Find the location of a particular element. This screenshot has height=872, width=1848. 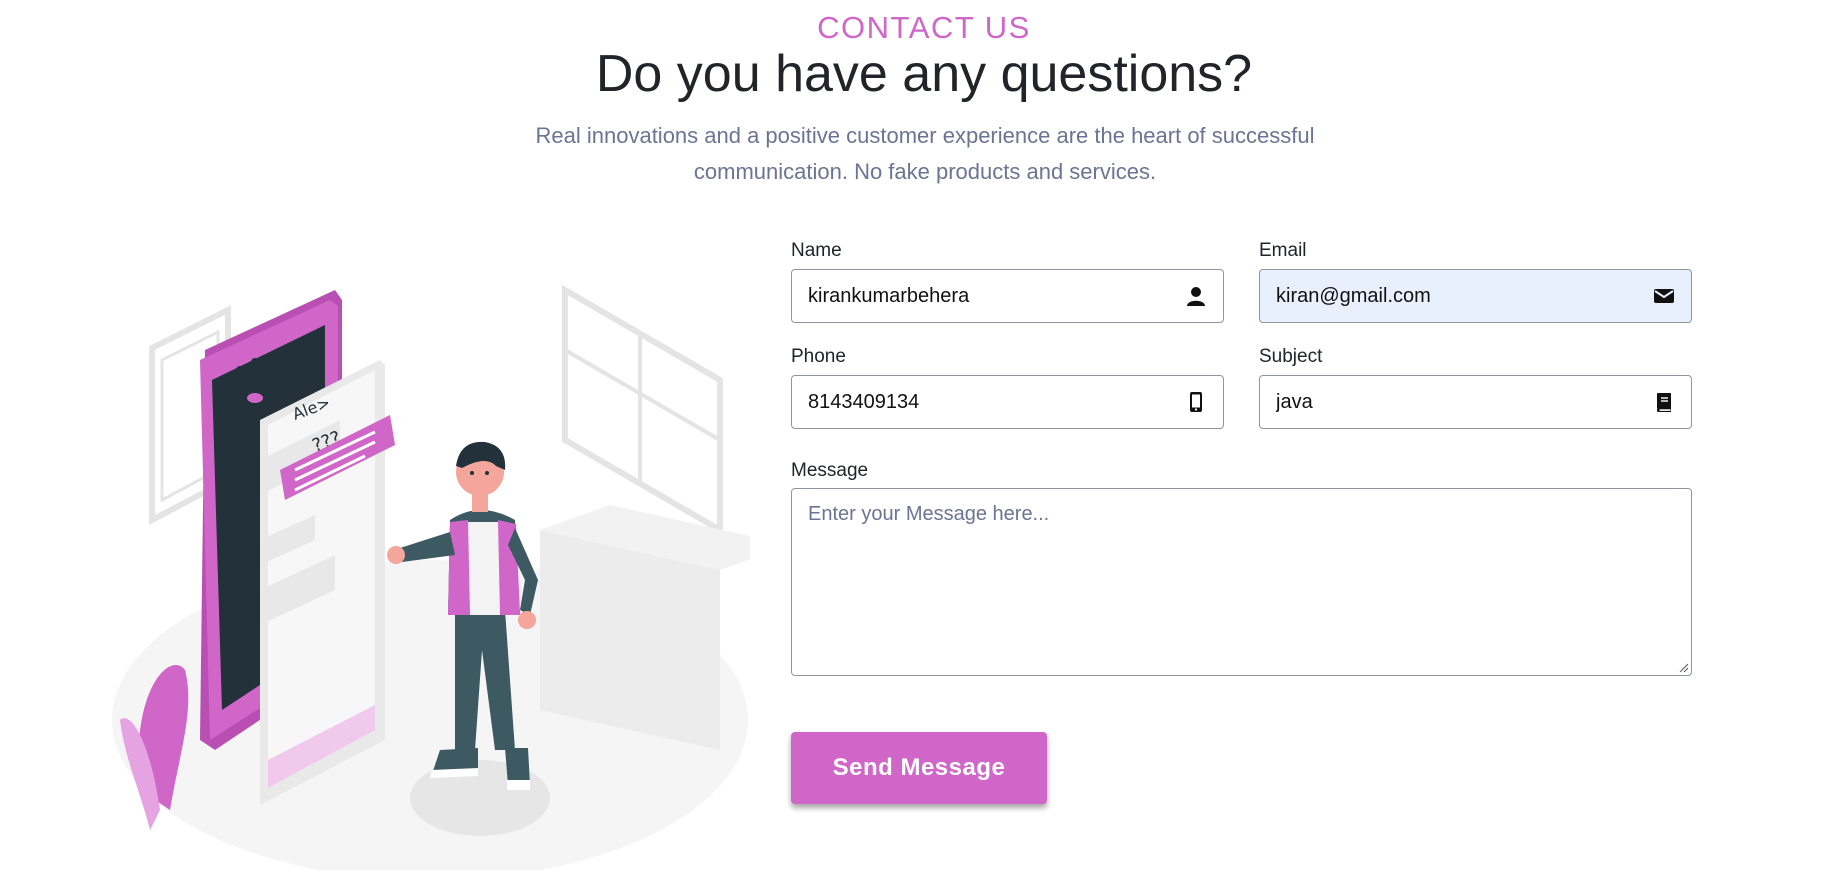

message-field-wrapper is located at coordinates (1241, 582).